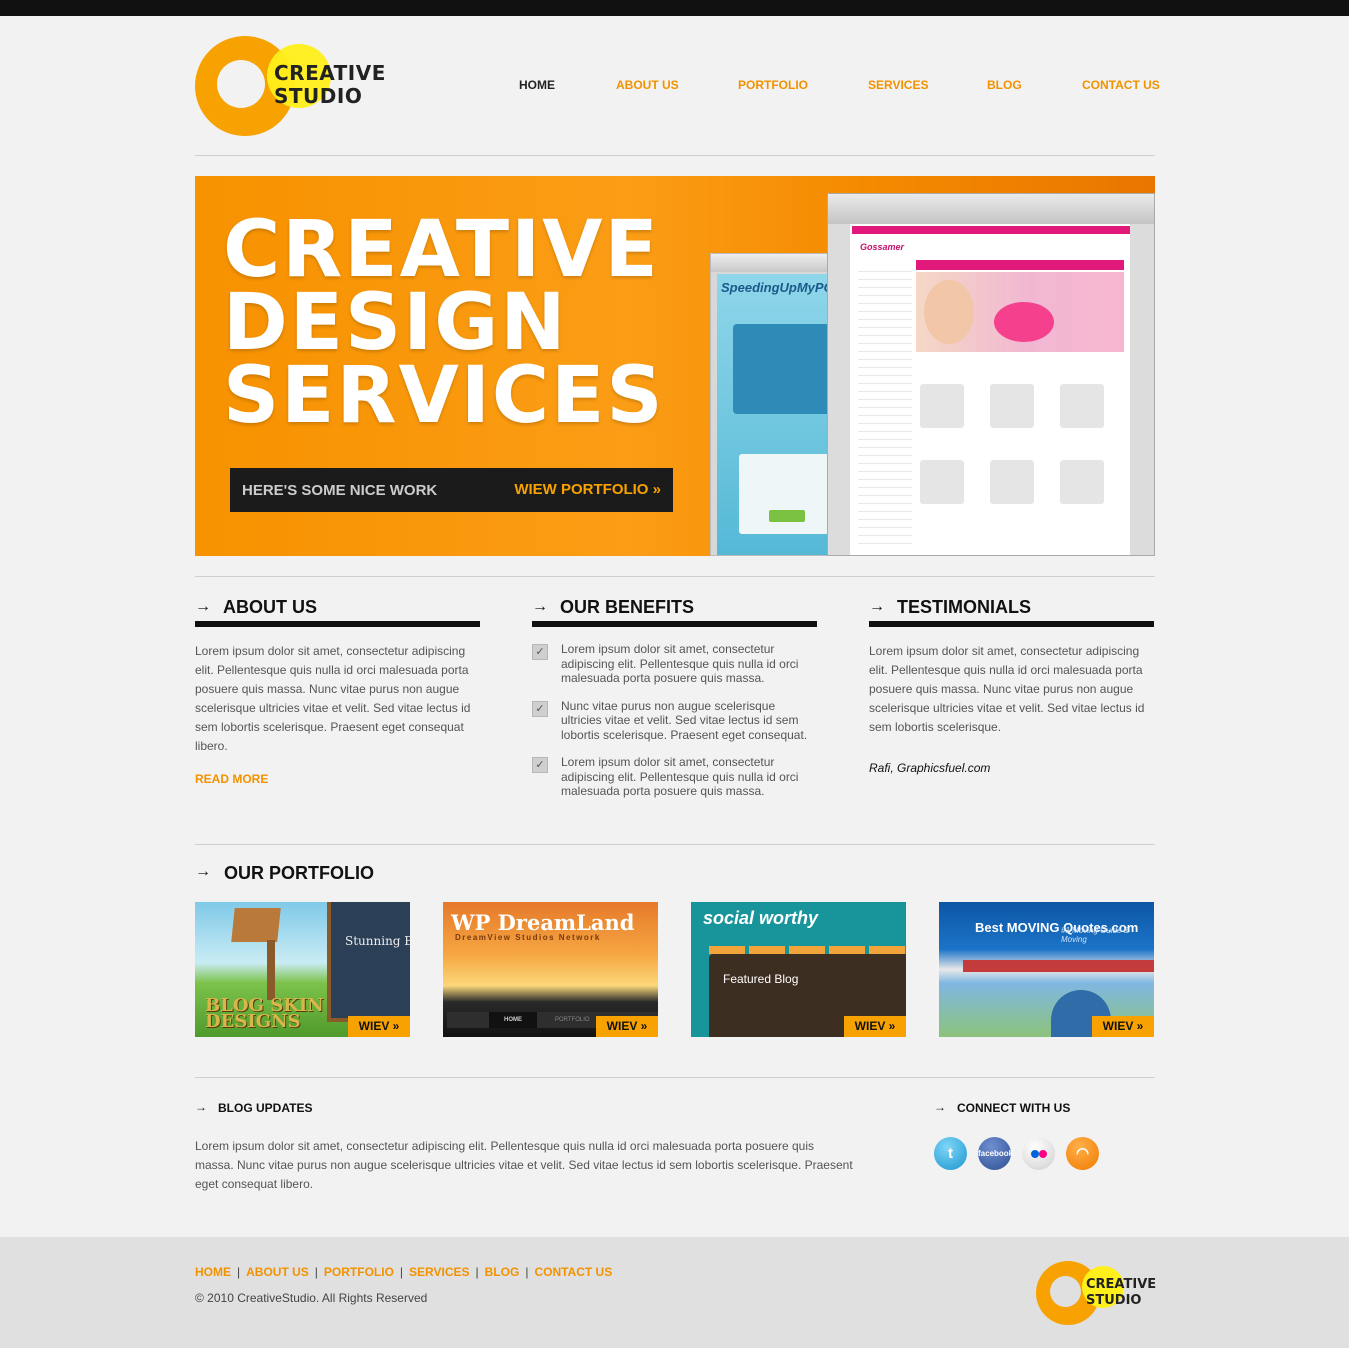 This screenshot has width=1349, height=1348. Describe the element at coordinates (444, 323) in the screenshot. I see `hero-headline: CREATIVE DESIGN SERVICES` at that location.